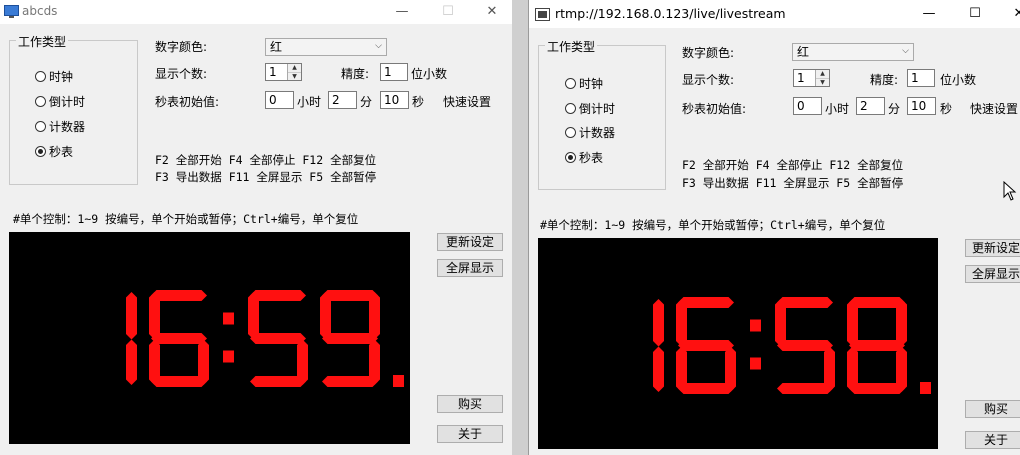 The width and height of the screenshot is (1020, 455). What do you see at coordinates (925, 388) in the screenshot?
I see `decimal-point` at bounding box center [925, 388].